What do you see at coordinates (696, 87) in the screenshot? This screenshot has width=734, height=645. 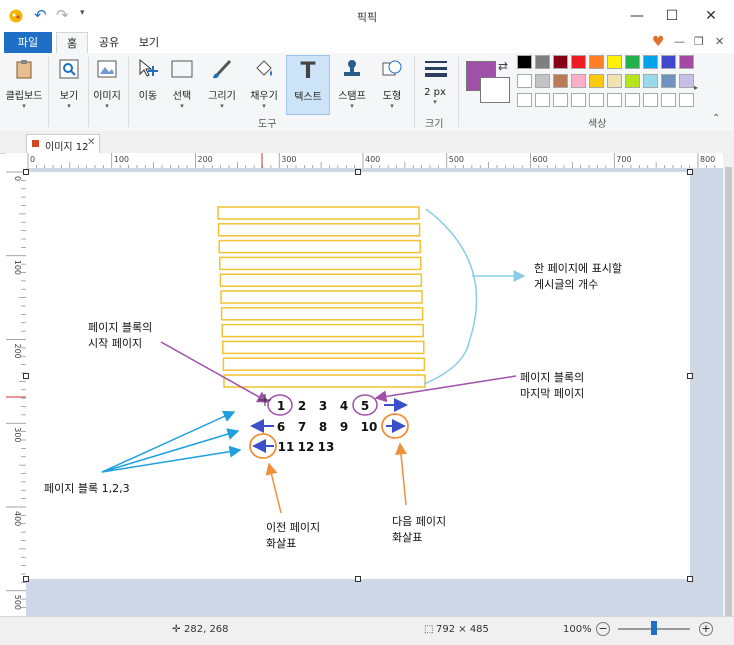 I see `palette-more-icon: ▸` at bounding box center [696, 87].